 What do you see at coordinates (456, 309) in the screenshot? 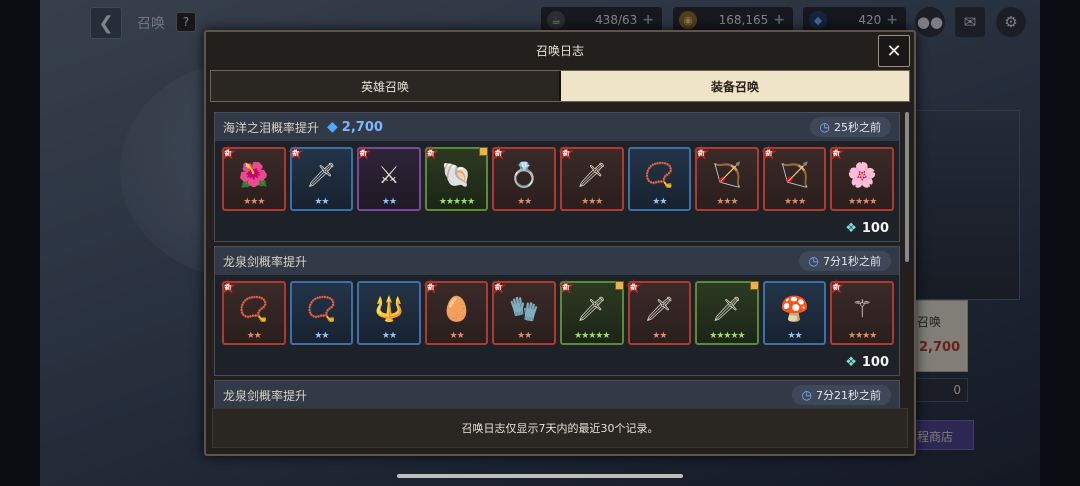
I see `equipment-icon: 🥚` at bounding box center [456, 309].